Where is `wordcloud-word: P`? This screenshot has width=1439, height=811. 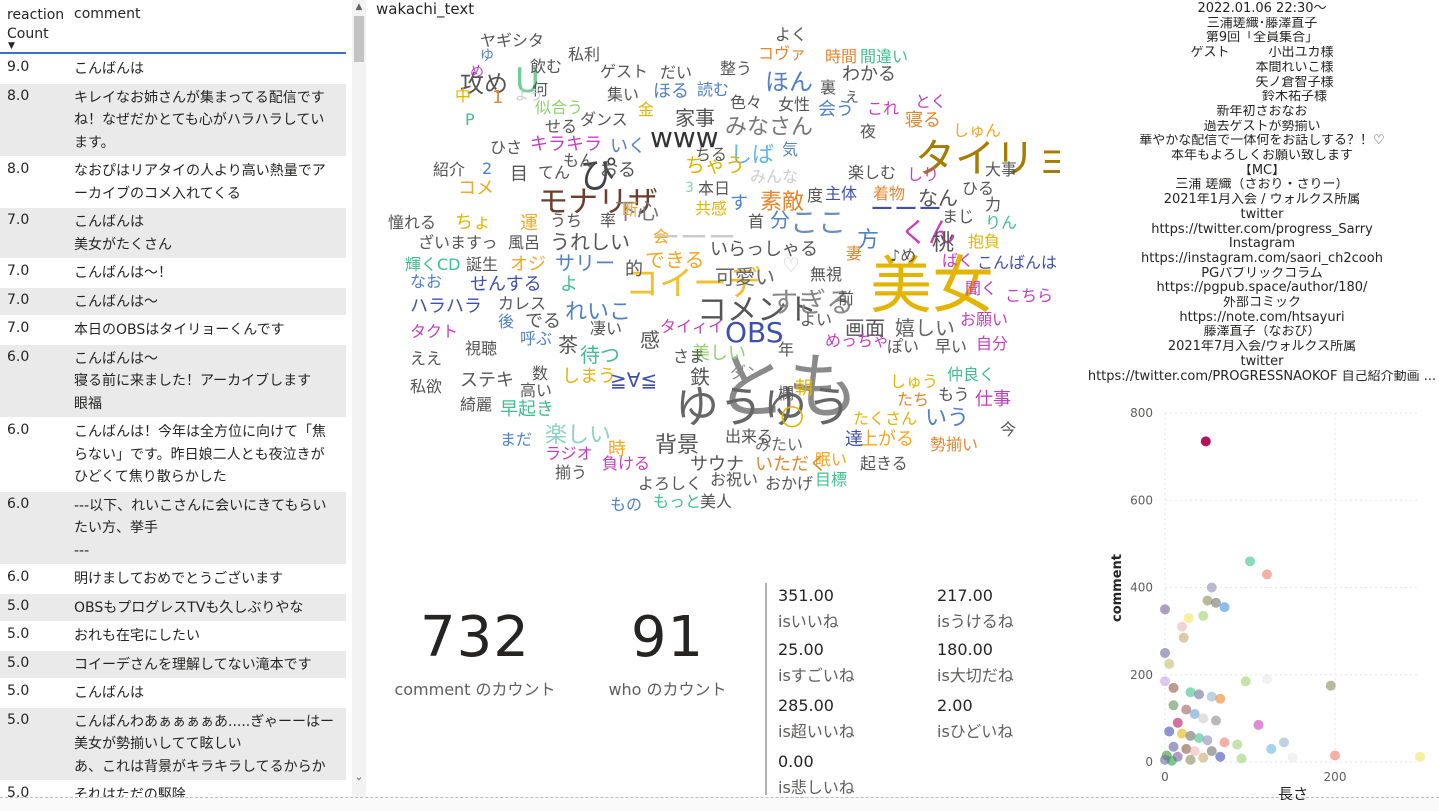
wordcloud-word: P is located at coordinates (470, 119).